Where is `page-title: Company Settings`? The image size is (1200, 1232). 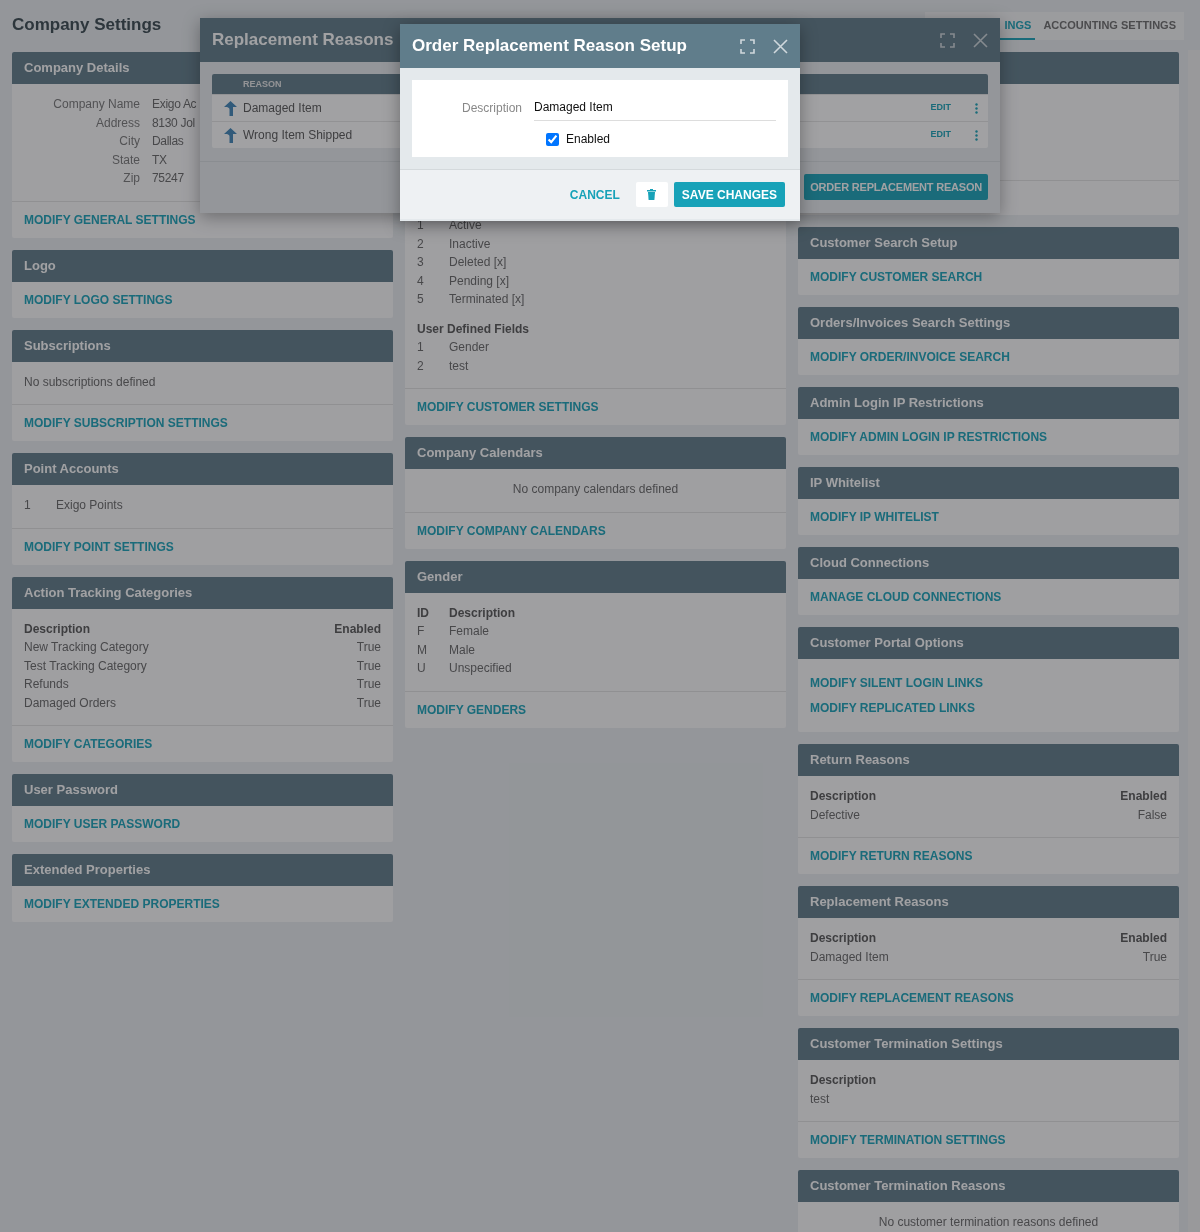 page-title: Company Settings is located at coordinates (87, 25).